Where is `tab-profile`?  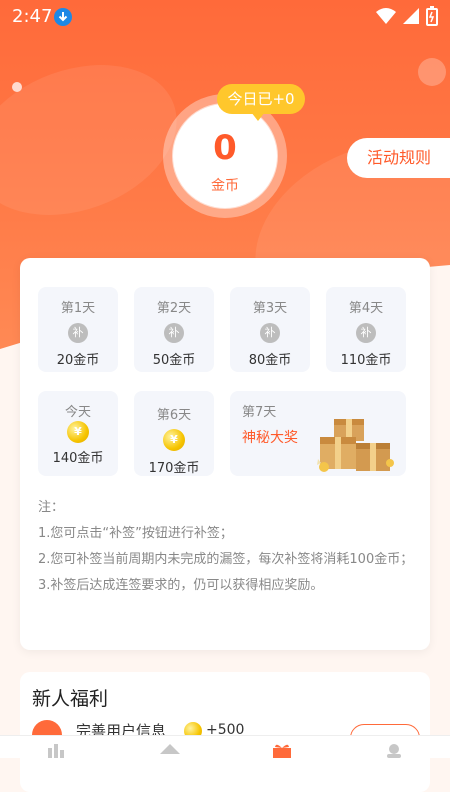
tab-profile is located at coordinates (394, 750).